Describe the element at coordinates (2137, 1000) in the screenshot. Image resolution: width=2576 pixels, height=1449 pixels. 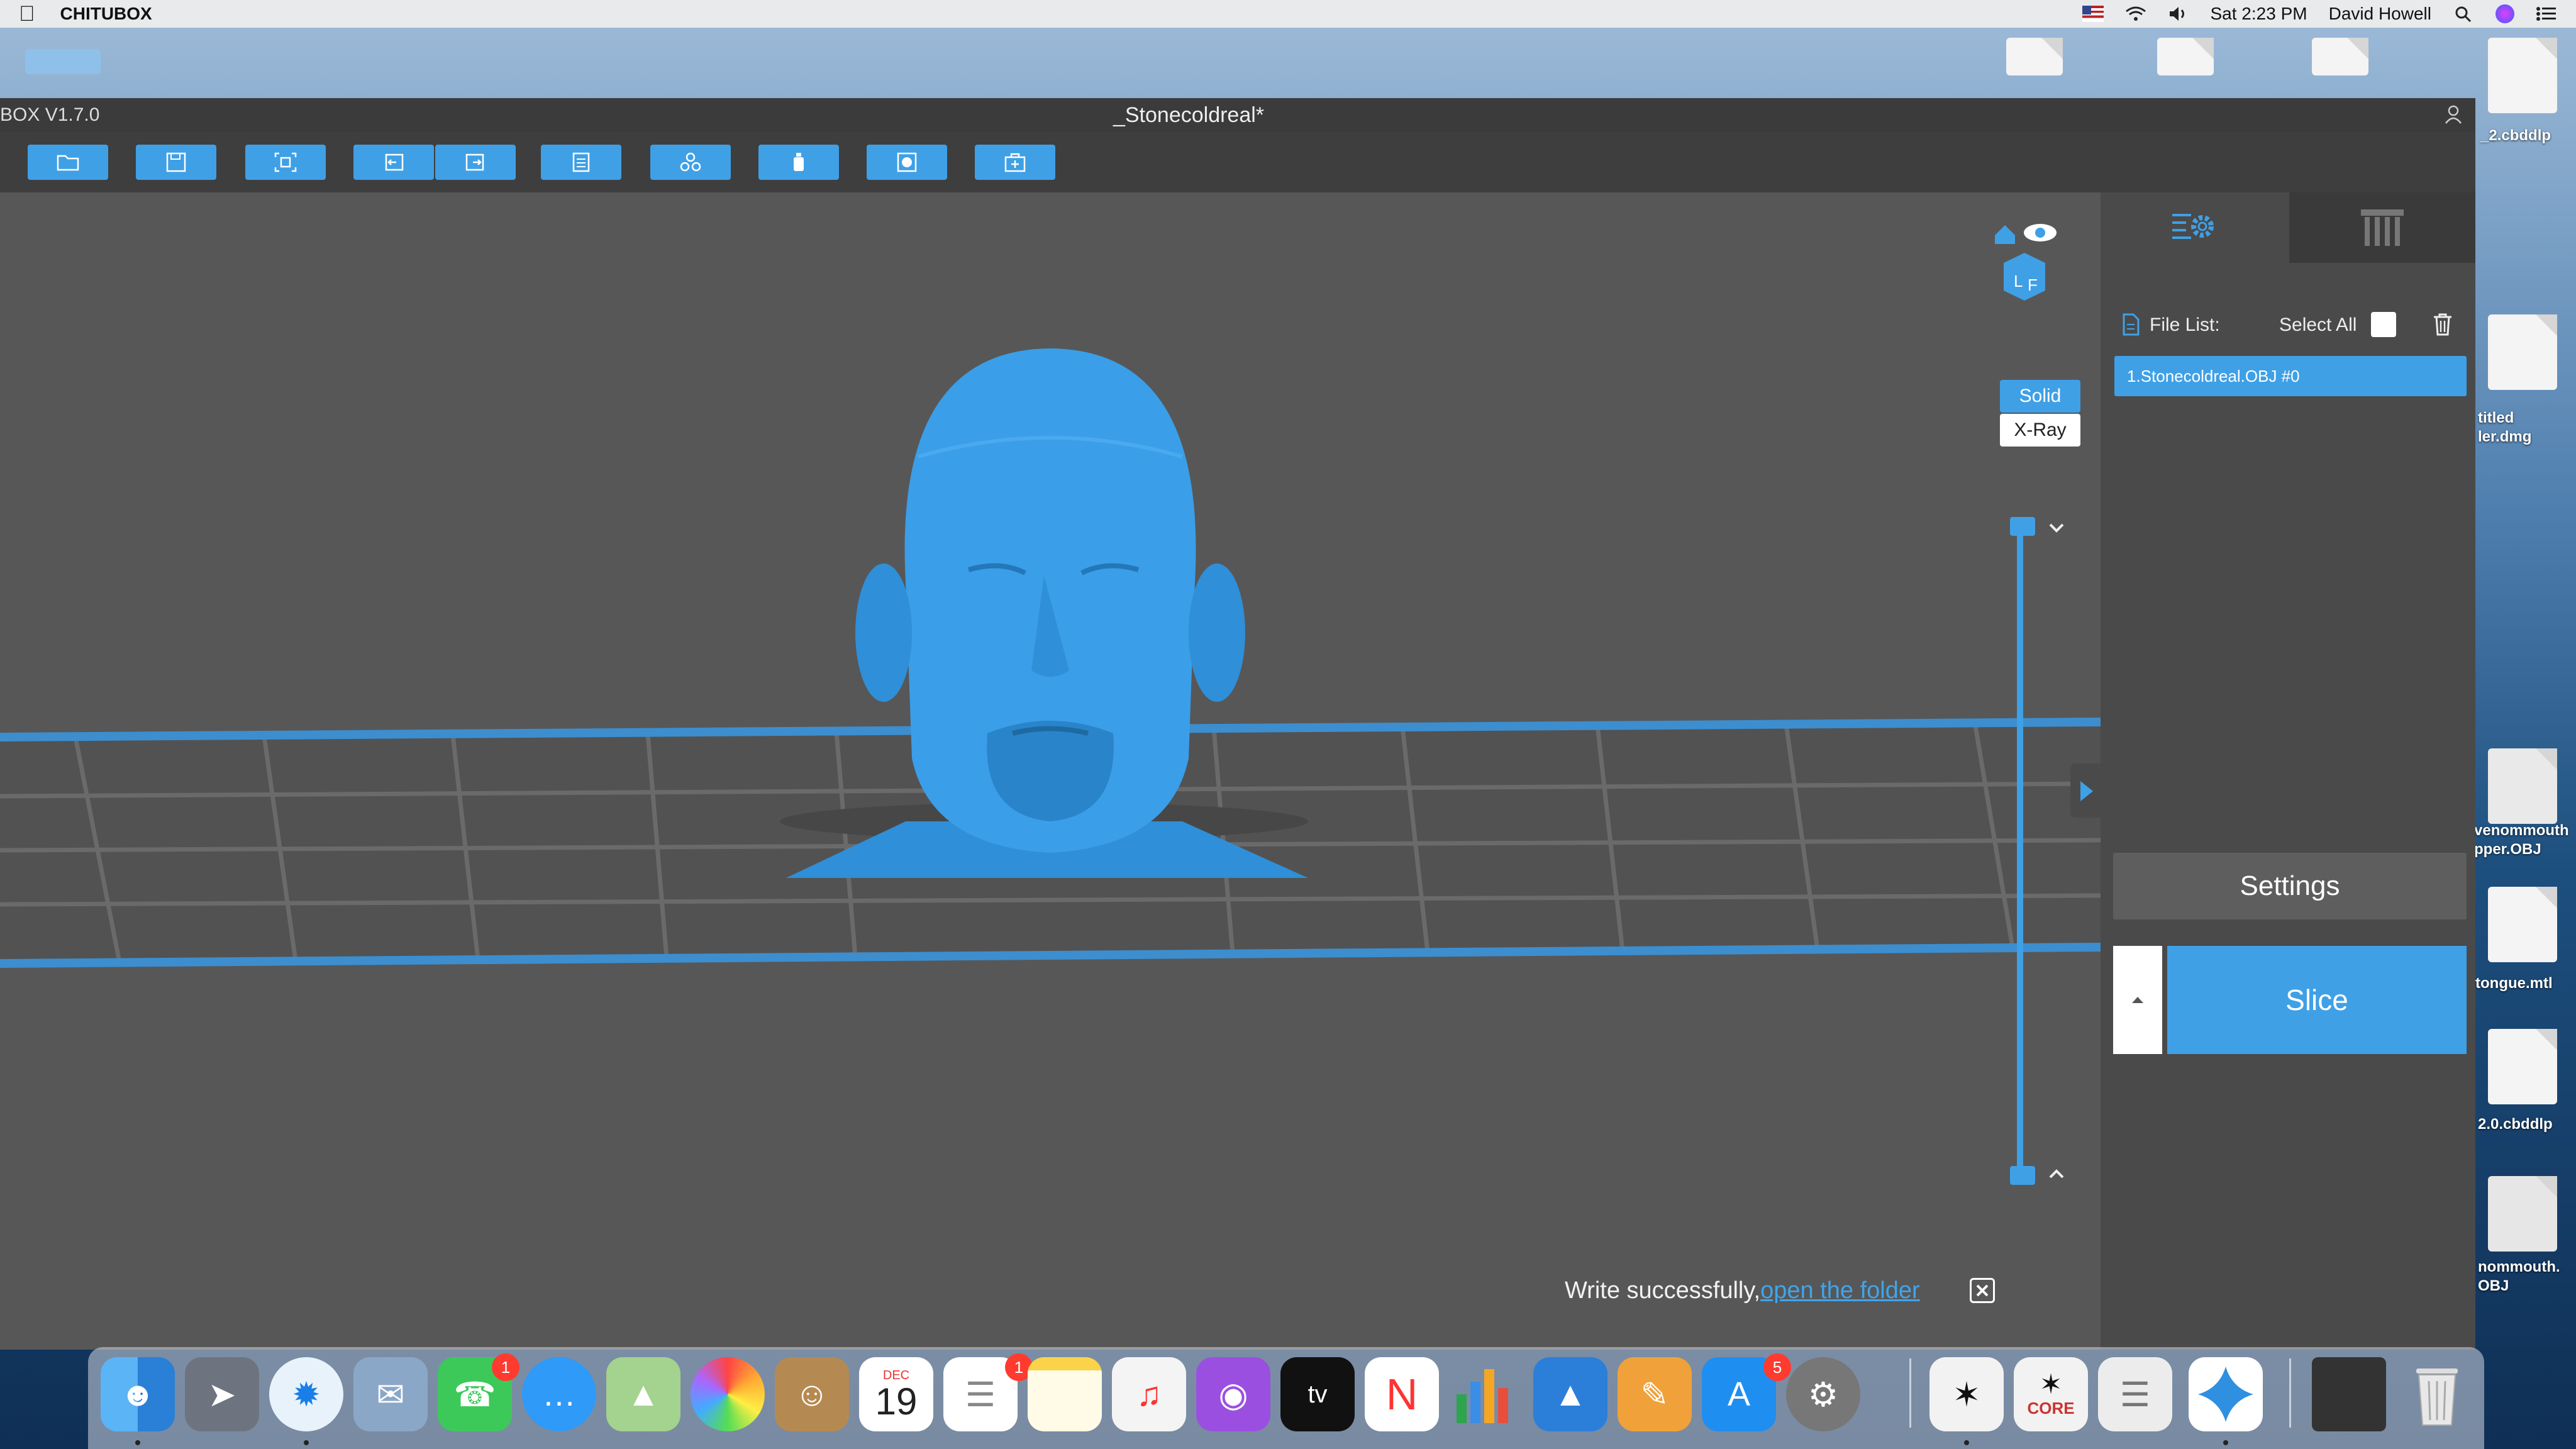
I see `slice-options-toggle` at that location.